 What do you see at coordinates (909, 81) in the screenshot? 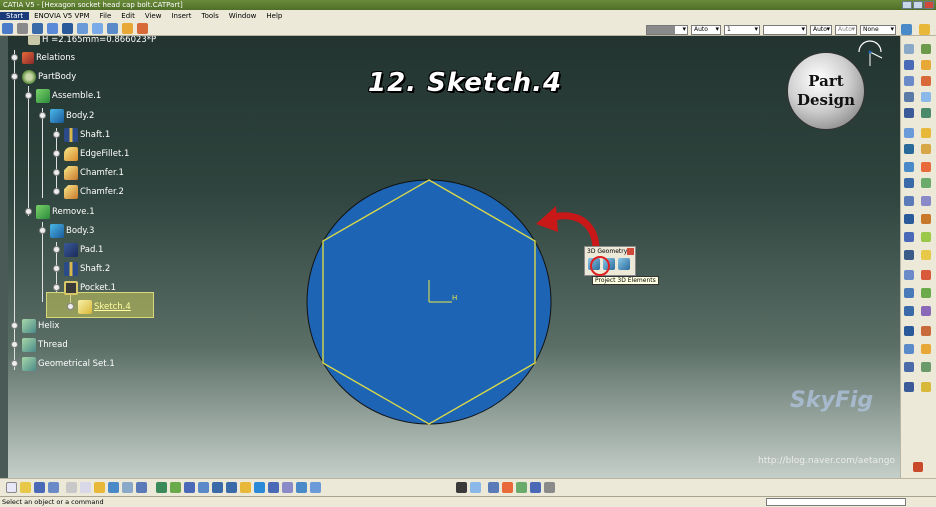
I see `circle-icon` at bounding box center [909, 81].